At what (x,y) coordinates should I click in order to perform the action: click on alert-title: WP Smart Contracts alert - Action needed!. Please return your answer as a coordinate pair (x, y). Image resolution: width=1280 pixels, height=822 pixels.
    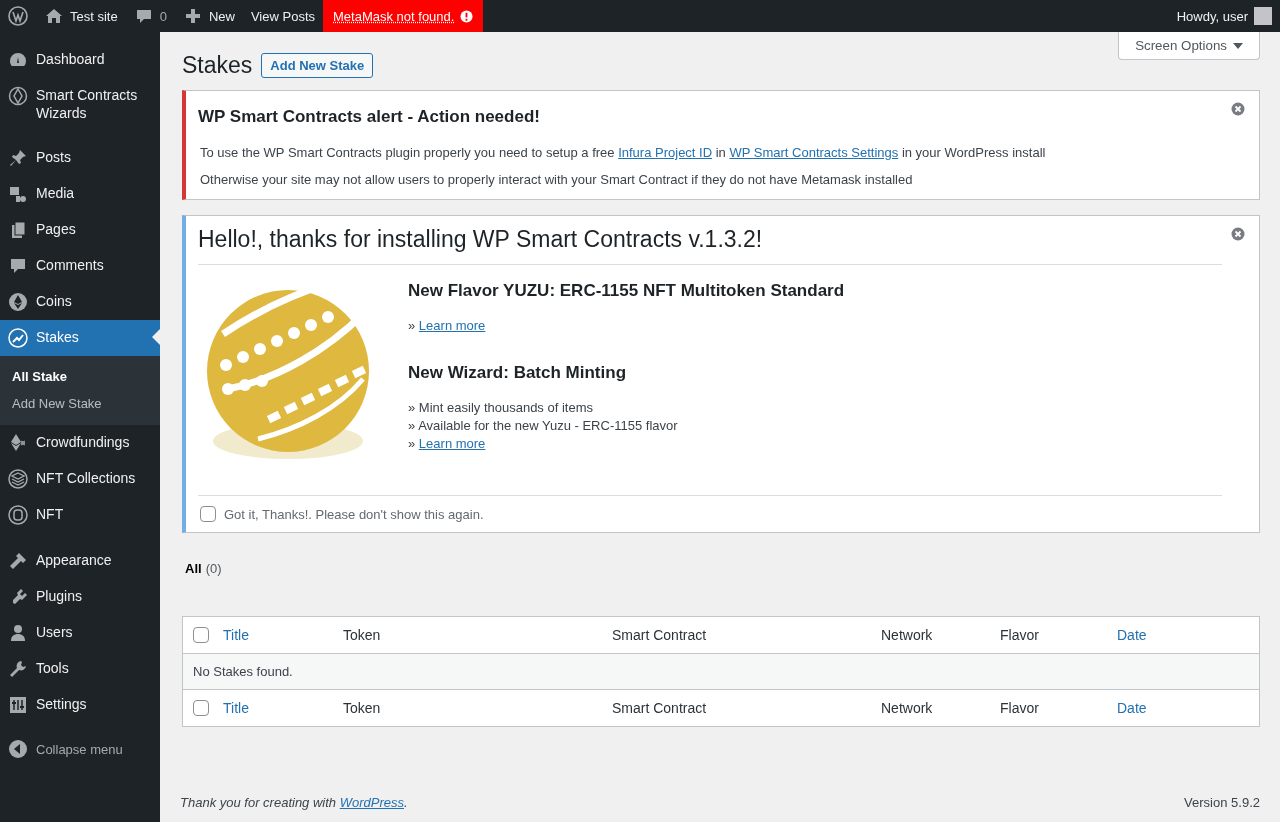
    Looking at the image, I should click on (369, 117).